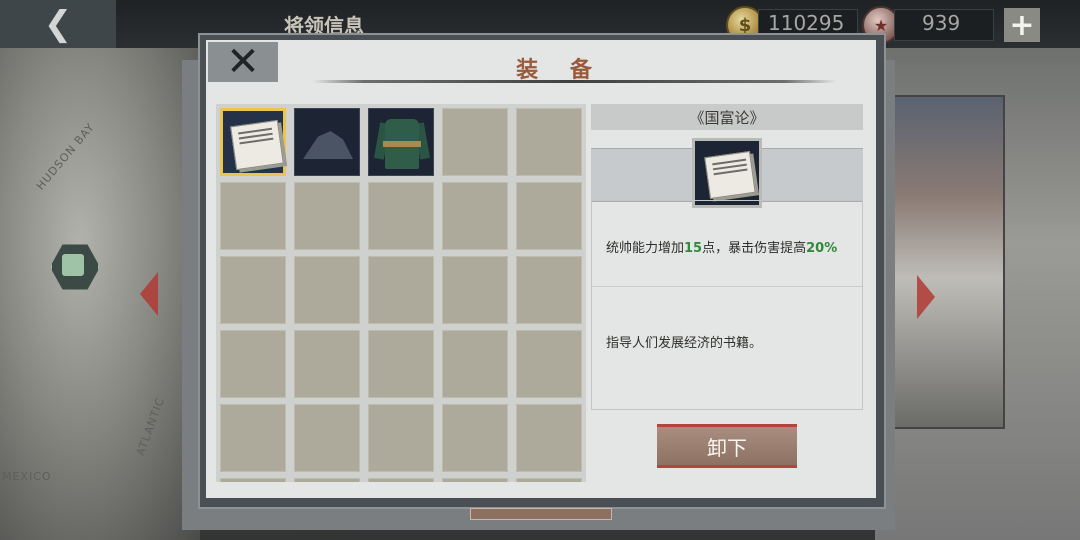 This screenshot has height=540, width=1080. Describe the element at coordinates (941, 23) in the screenshot. I see `medal-value: 939` at that location.